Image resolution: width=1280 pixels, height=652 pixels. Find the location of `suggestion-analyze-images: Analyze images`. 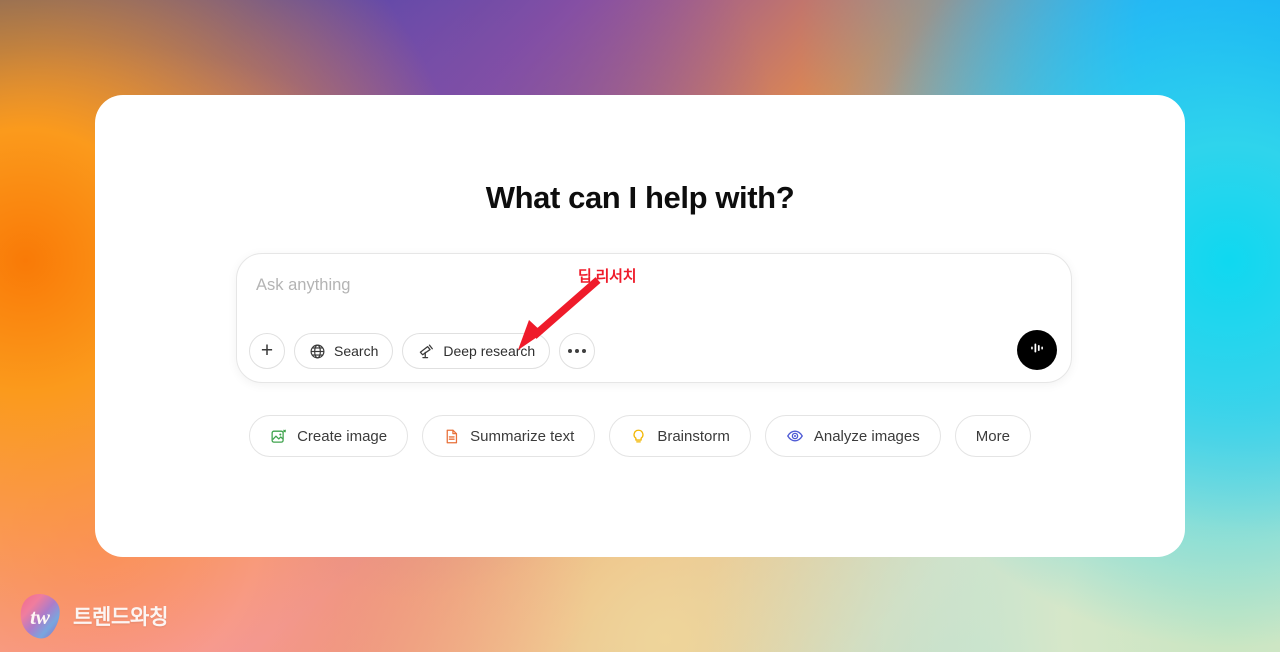

suggestion-analyze-images: Analyze images is located at coordinates (852, 436).